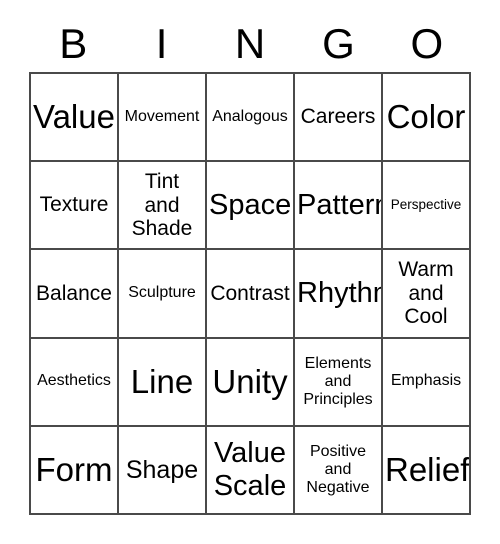 The width and height of the screenshot is (500, 544). I want to click on bingo-cell-label: Emphasis, so click(426, 381).